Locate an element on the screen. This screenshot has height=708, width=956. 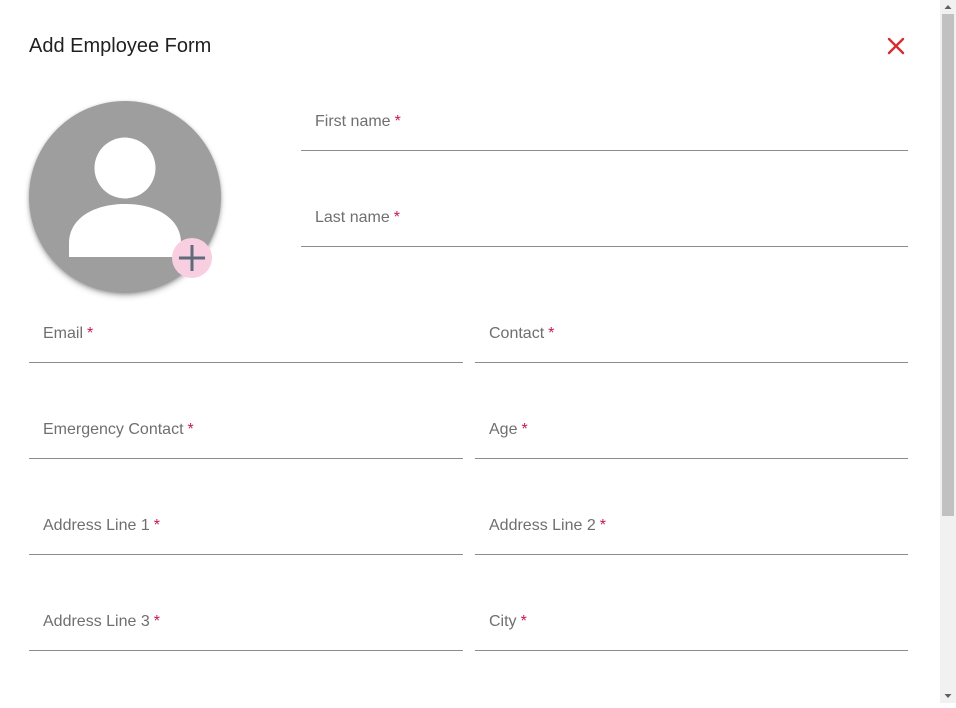
address-line-2-input is located at coordinates (691, 530).